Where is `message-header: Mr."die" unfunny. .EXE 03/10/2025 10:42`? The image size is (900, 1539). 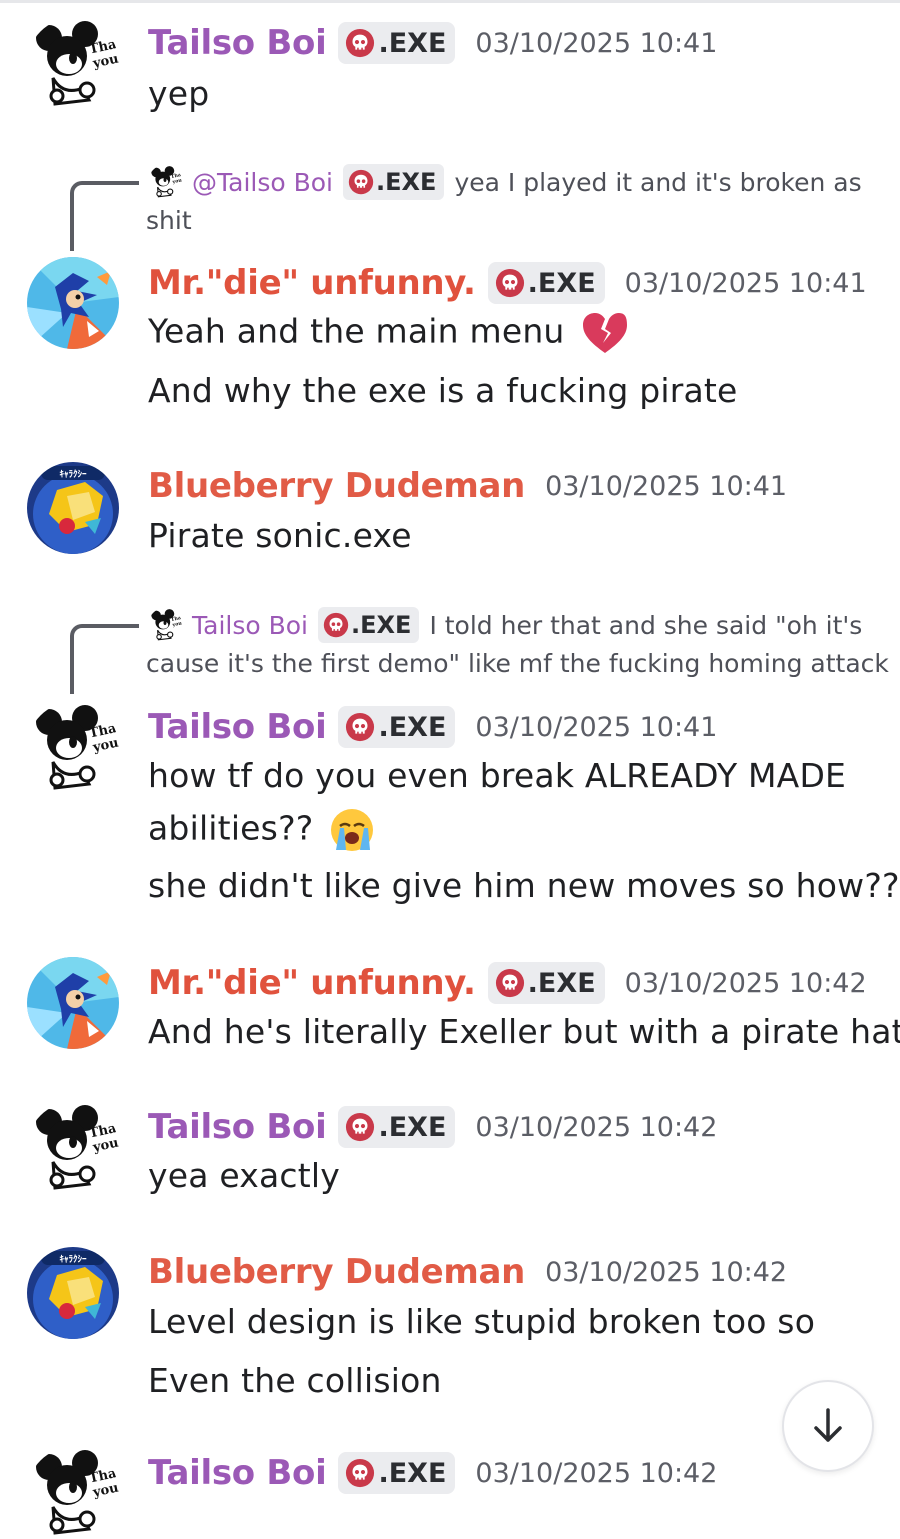
message-header: Mr."die" unfunny. .EXE 03/10/2025 10:42 is located at coordinates (507, 983).